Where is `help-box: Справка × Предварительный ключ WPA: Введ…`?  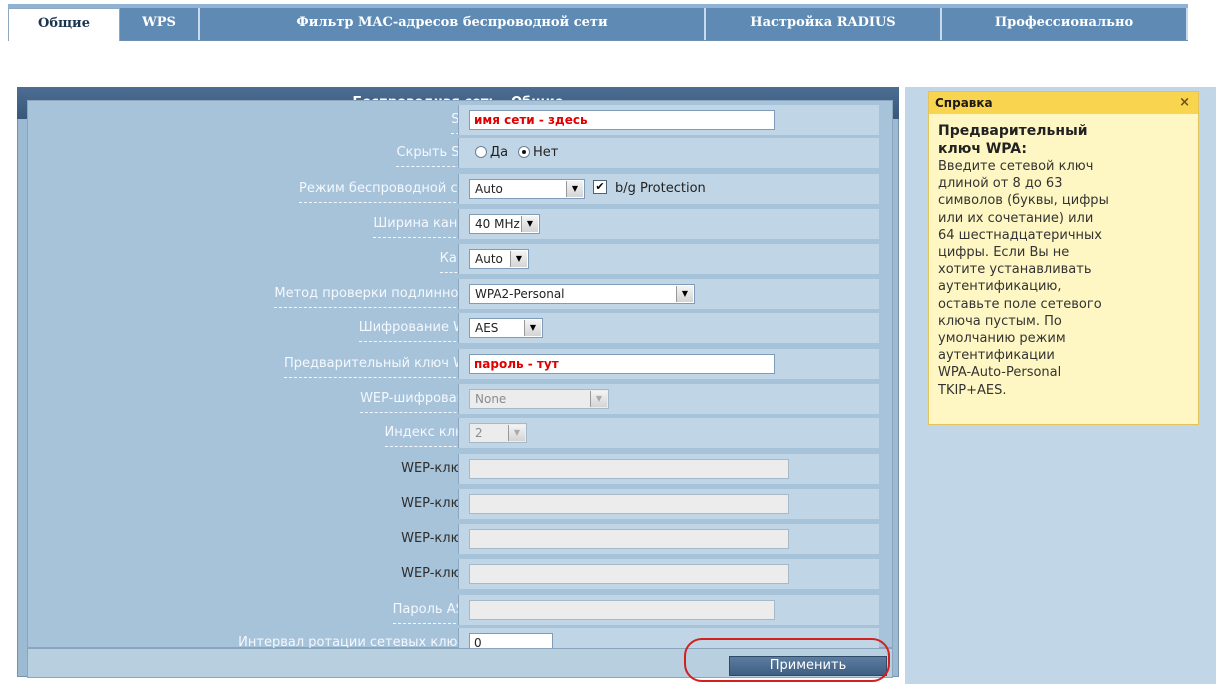 help-box: Справка × Предварительный ключ WPA: Введ… is located at coordinates (1063, 258).